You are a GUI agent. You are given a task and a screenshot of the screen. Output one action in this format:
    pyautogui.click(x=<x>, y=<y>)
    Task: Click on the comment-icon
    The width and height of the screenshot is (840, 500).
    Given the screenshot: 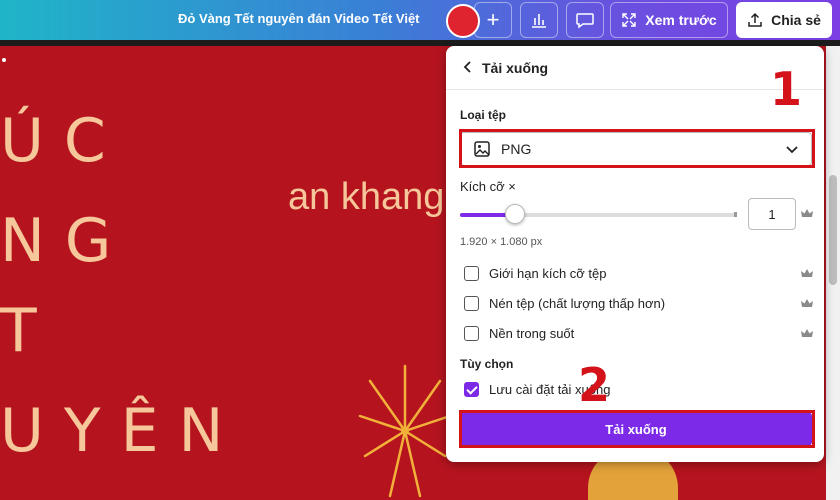 What is the action you would take?
    pyautogui.click(x=585, y=21)
    